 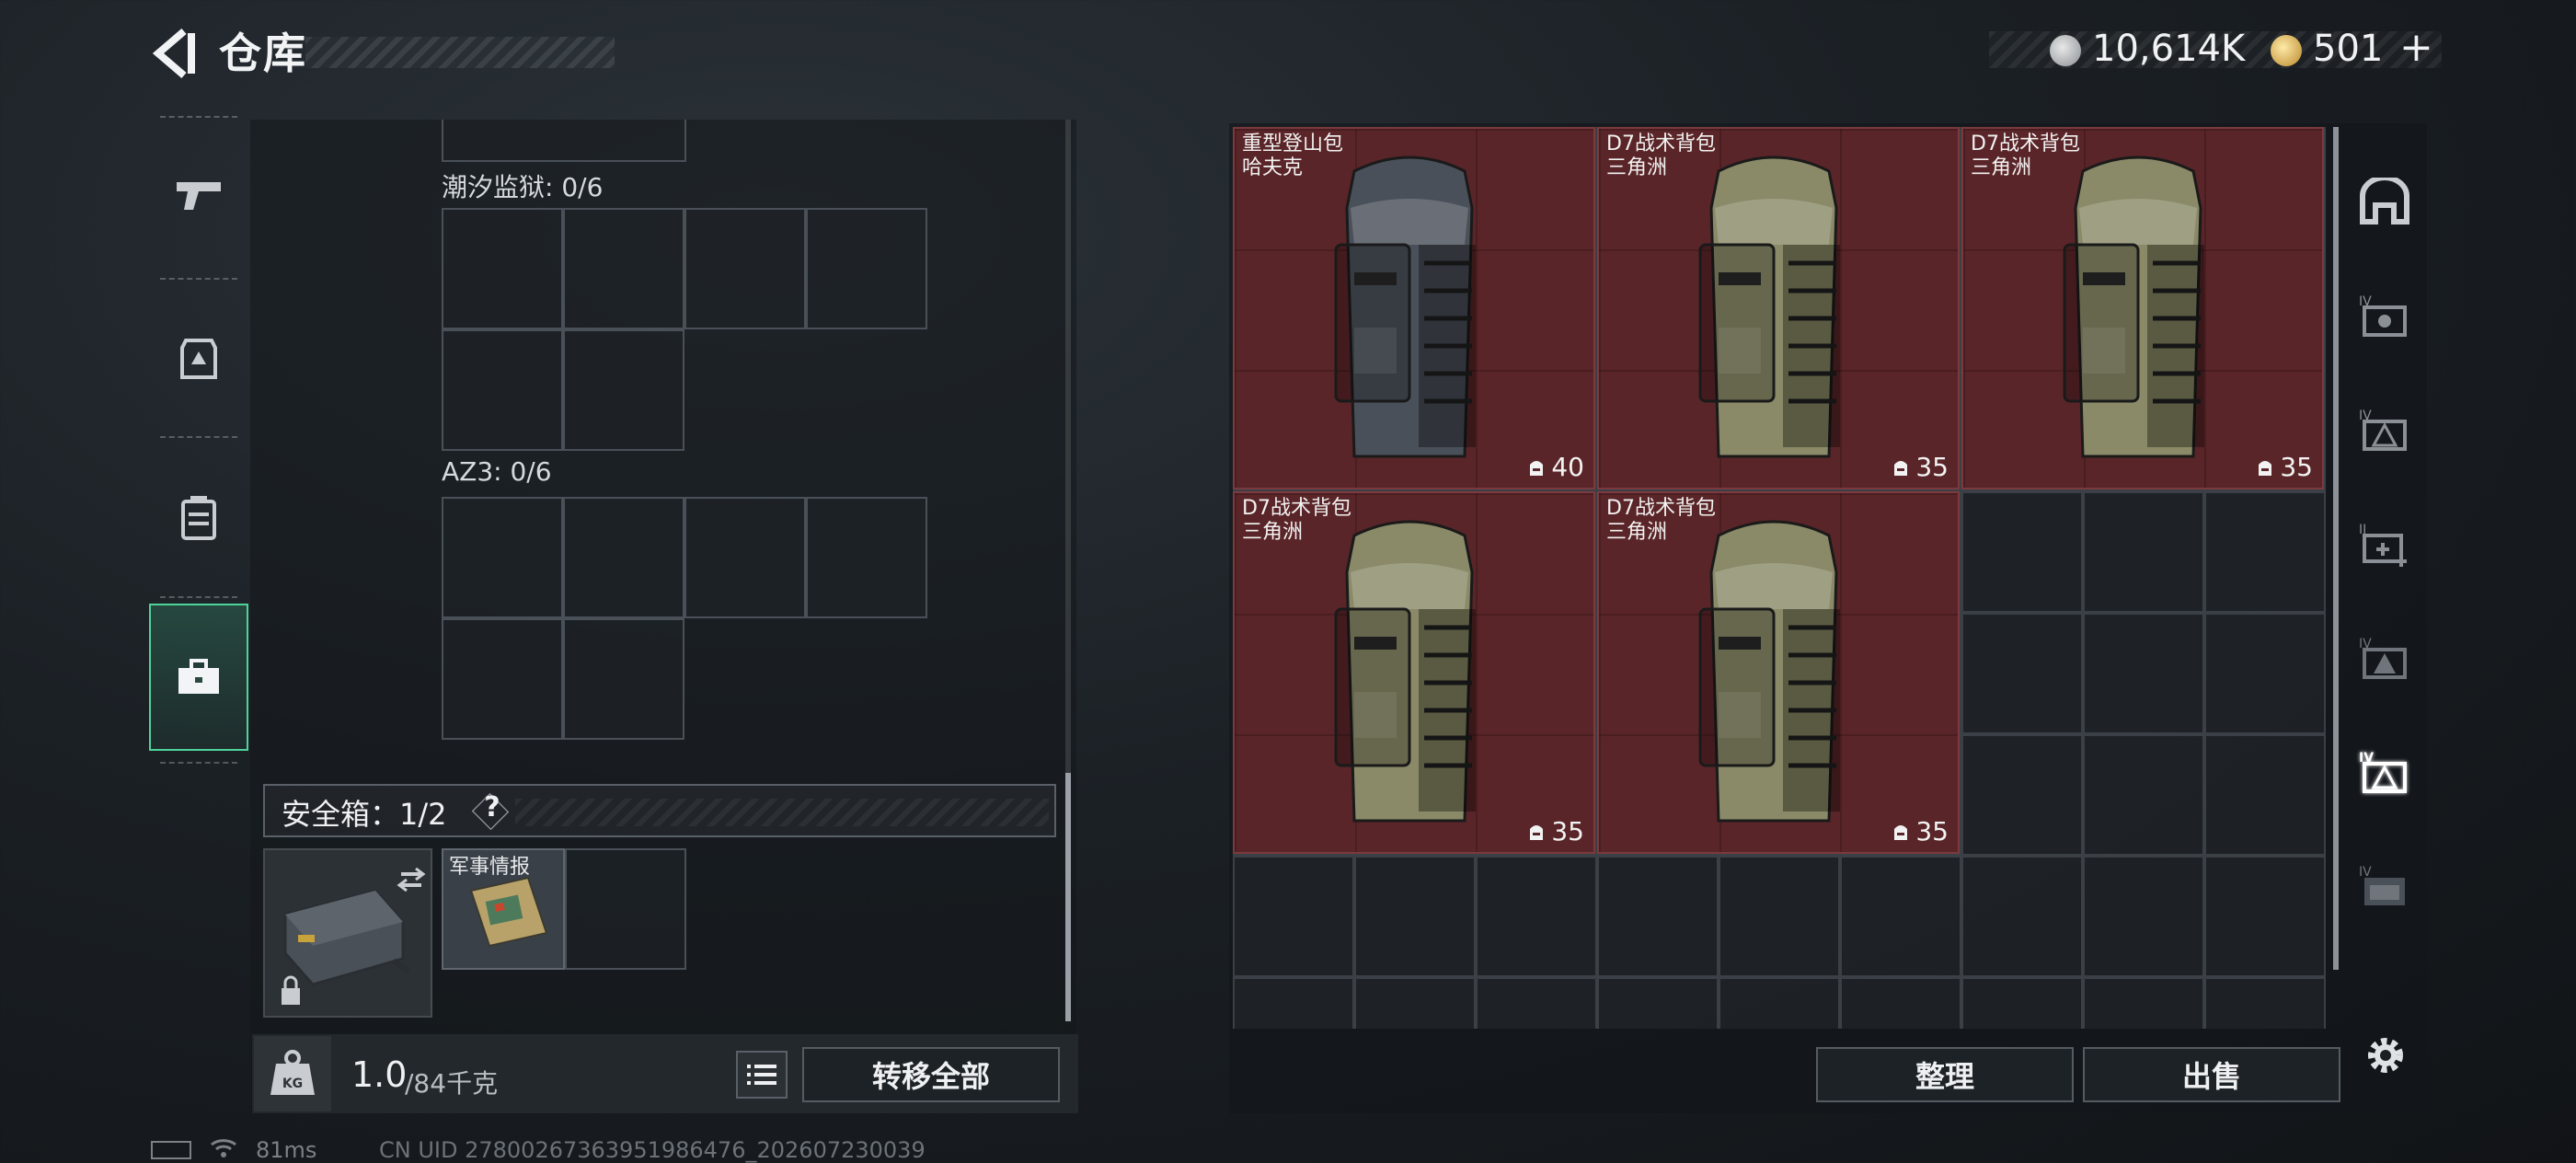 What do you see at coordinates (2384, 886) in the screenshot?
I see `category-6: IV` at bounding box center [2384, 886].